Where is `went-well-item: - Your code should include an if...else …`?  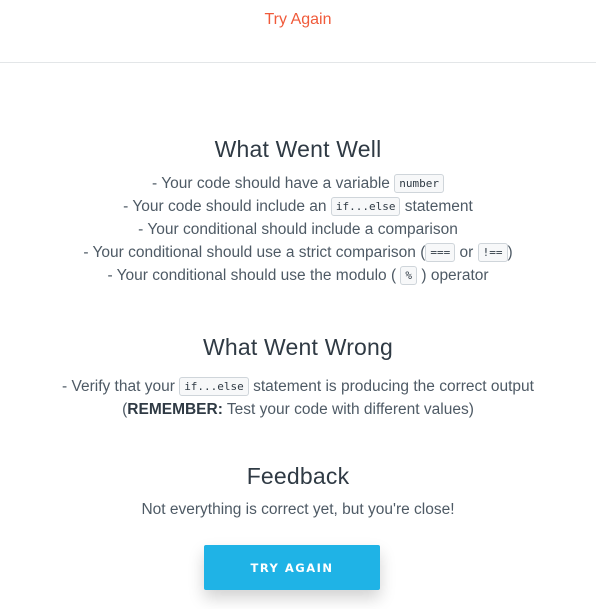 went-well-item: - Your code should include an if...else … is located at coordinates (298, 206).